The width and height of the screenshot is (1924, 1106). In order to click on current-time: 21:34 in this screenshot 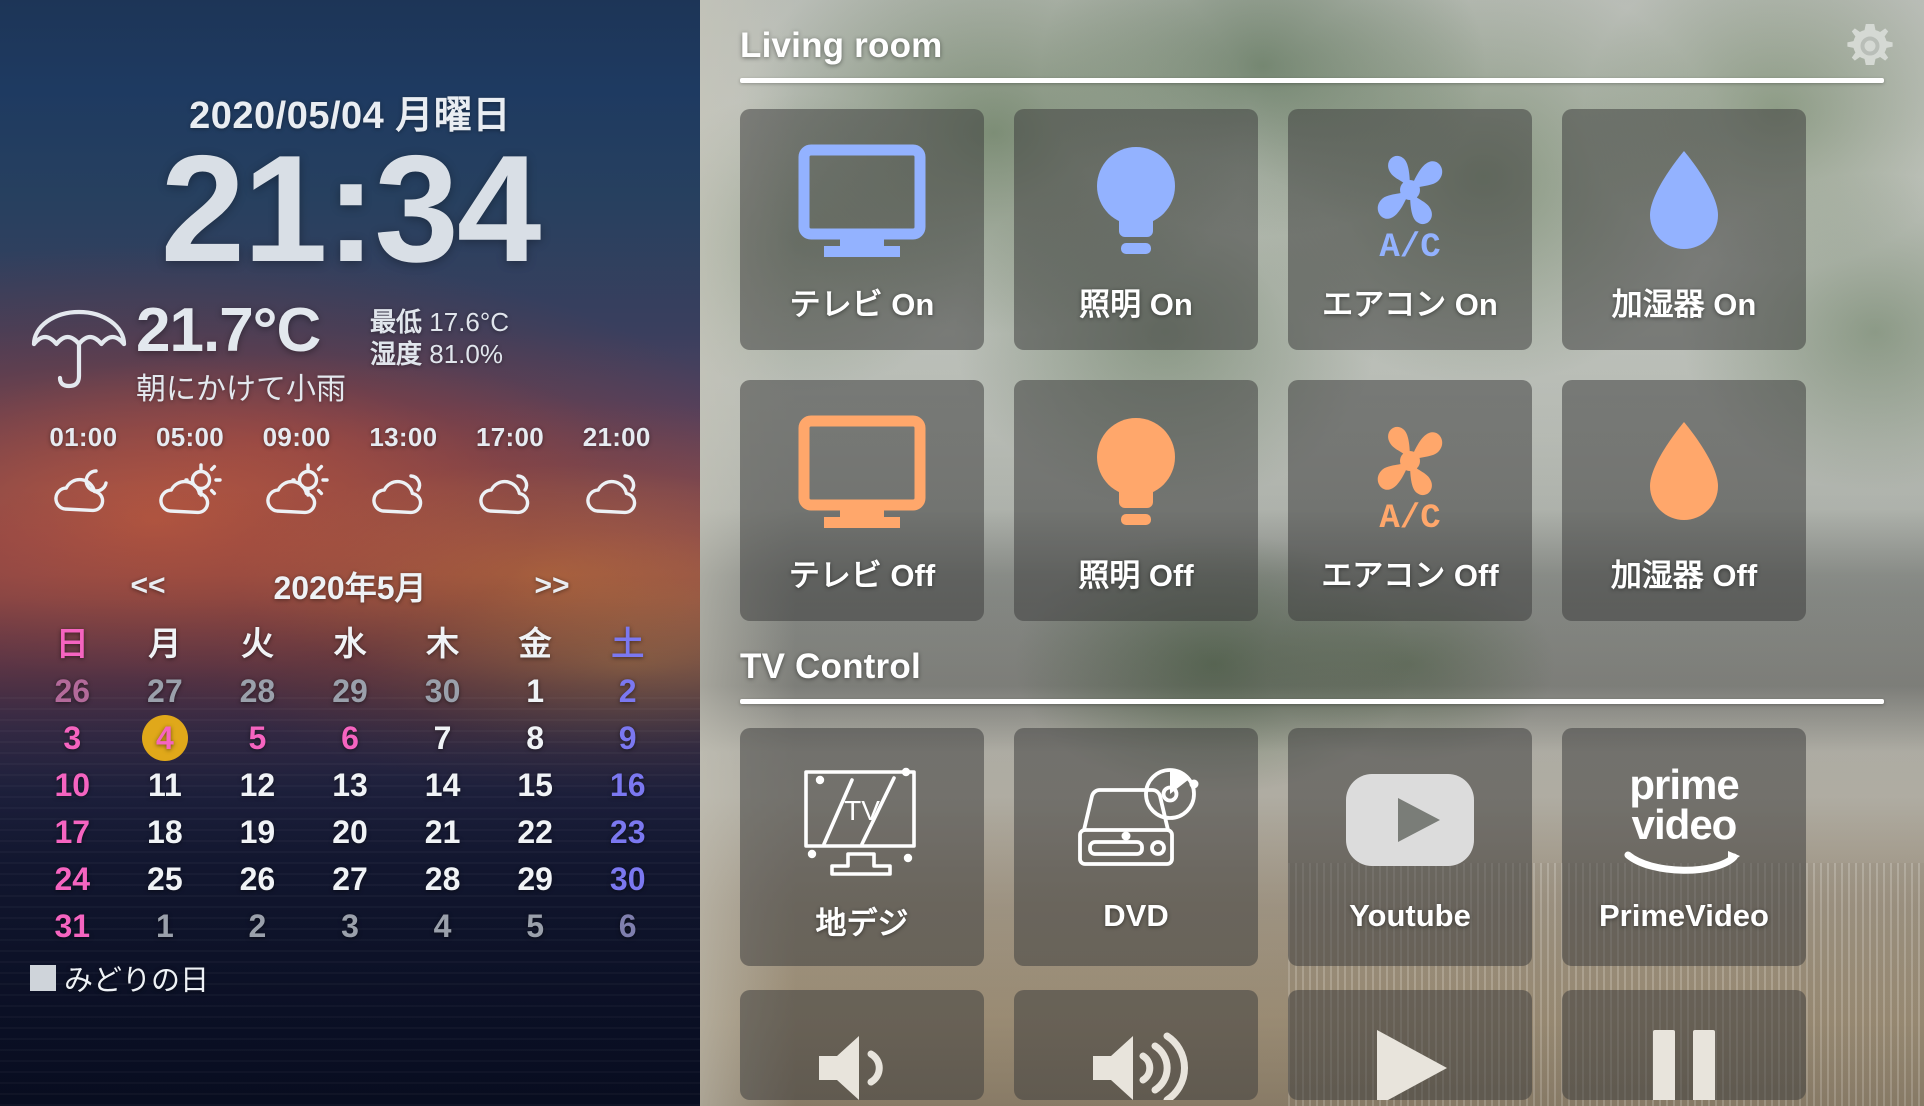, I will do `click(351, 209)`.